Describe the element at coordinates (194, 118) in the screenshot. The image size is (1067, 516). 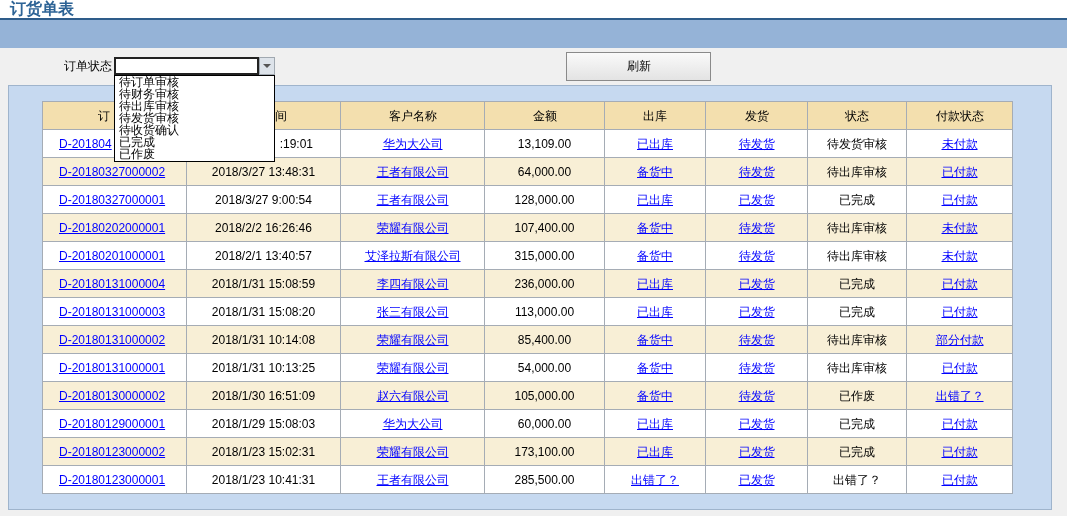
I see `dropdown-option: 待发货审核` at that location.